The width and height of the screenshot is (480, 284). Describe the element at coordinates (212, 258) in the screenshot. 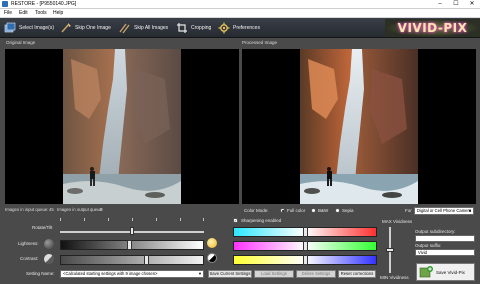

I see `contrast-high-icon` at that location.